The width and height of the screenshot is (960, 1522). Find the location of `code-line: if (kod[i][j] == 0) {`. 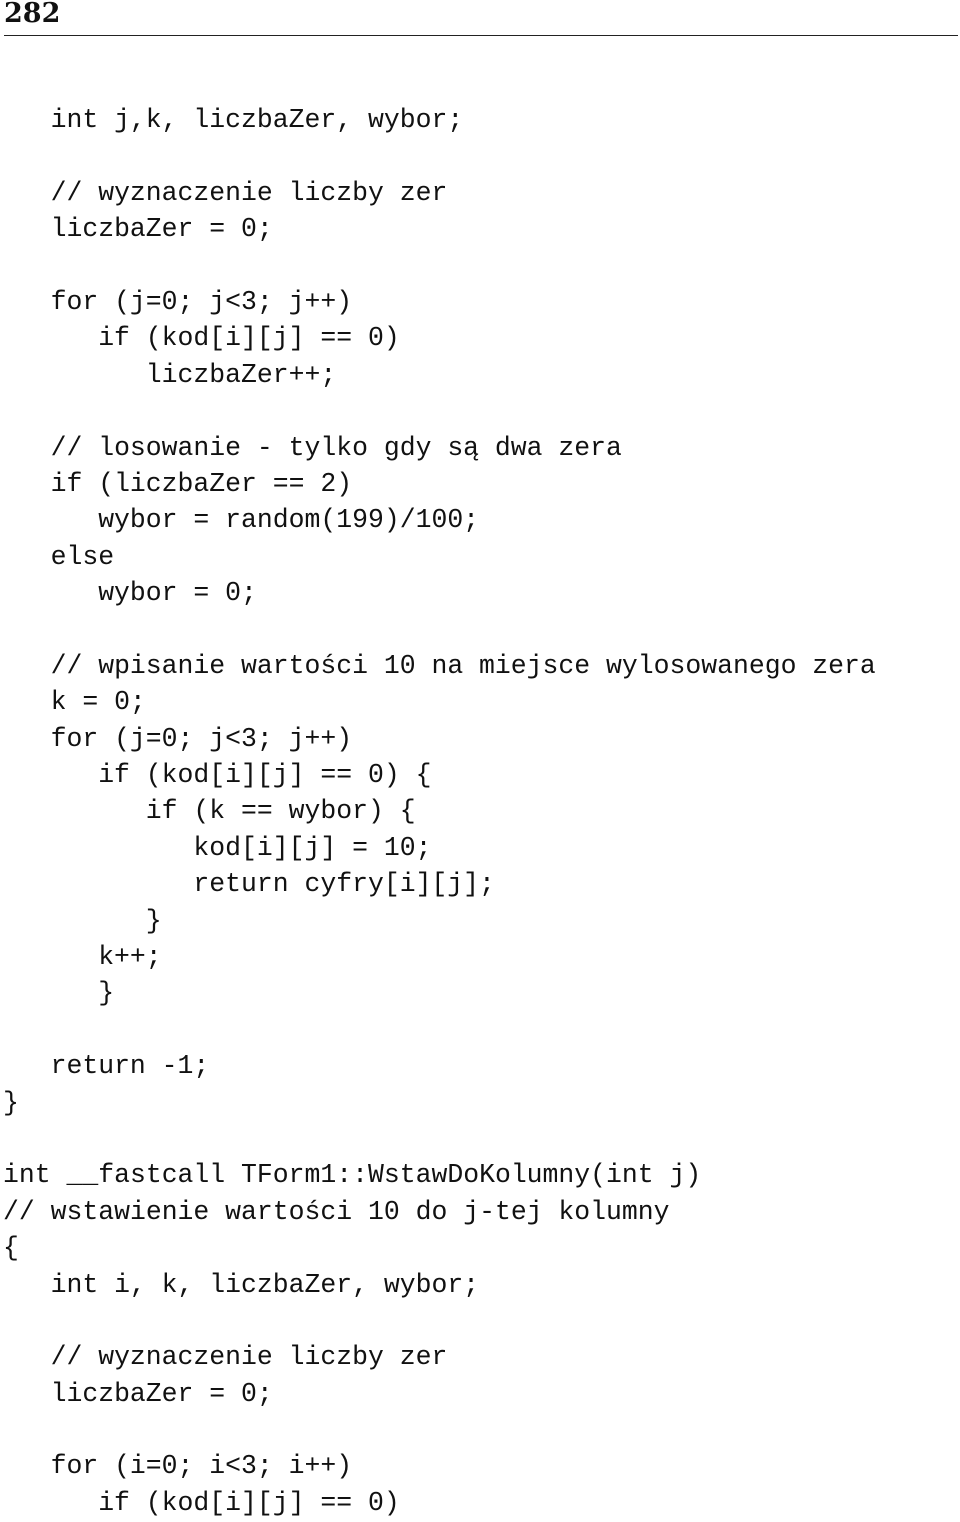

code-line: if (kod[i][j] == 0) { is located at coordinates (265, 775).